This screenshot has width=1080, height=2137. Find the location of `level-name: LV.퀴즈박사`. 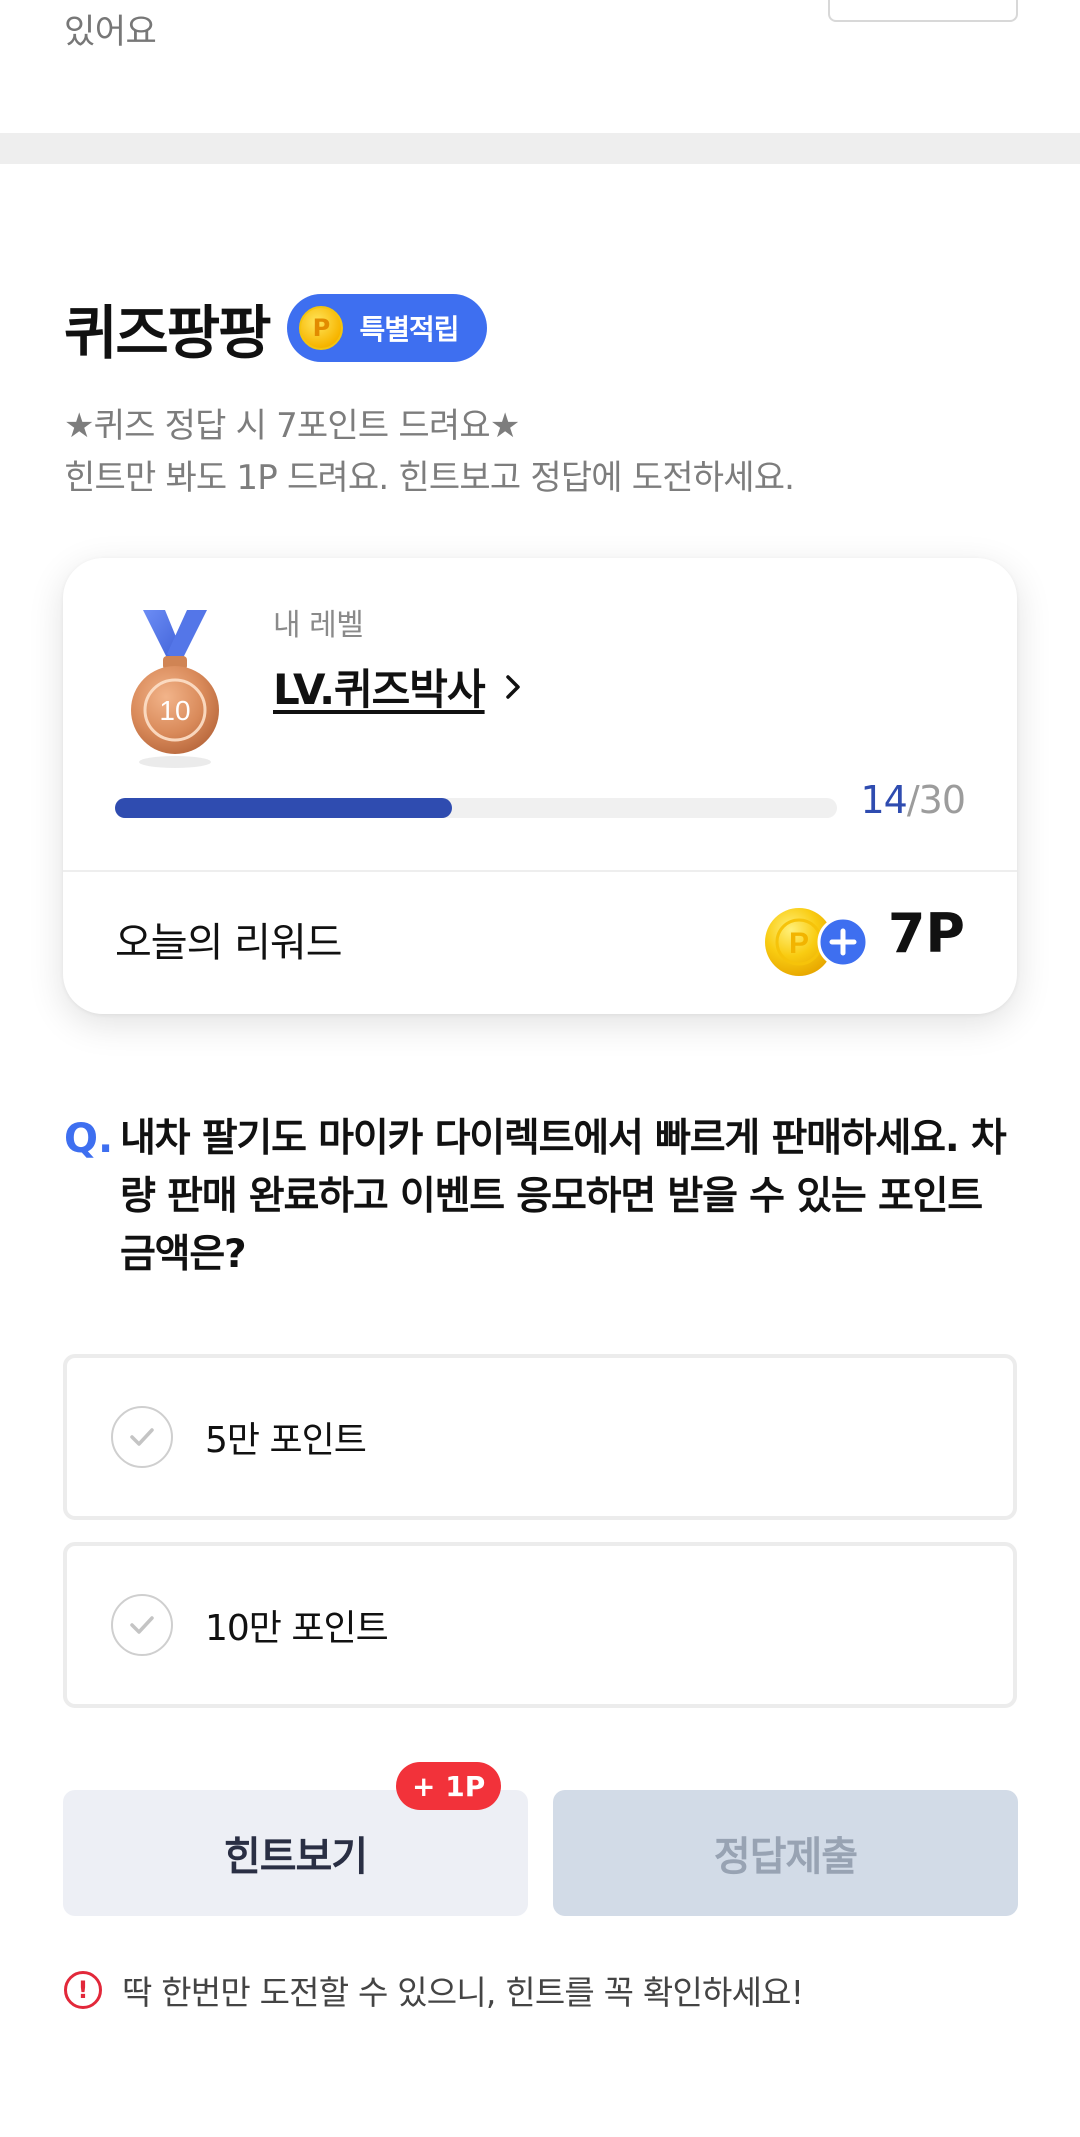

level-name: LV.퀴즈박사 is located at coordinates (379, 686).